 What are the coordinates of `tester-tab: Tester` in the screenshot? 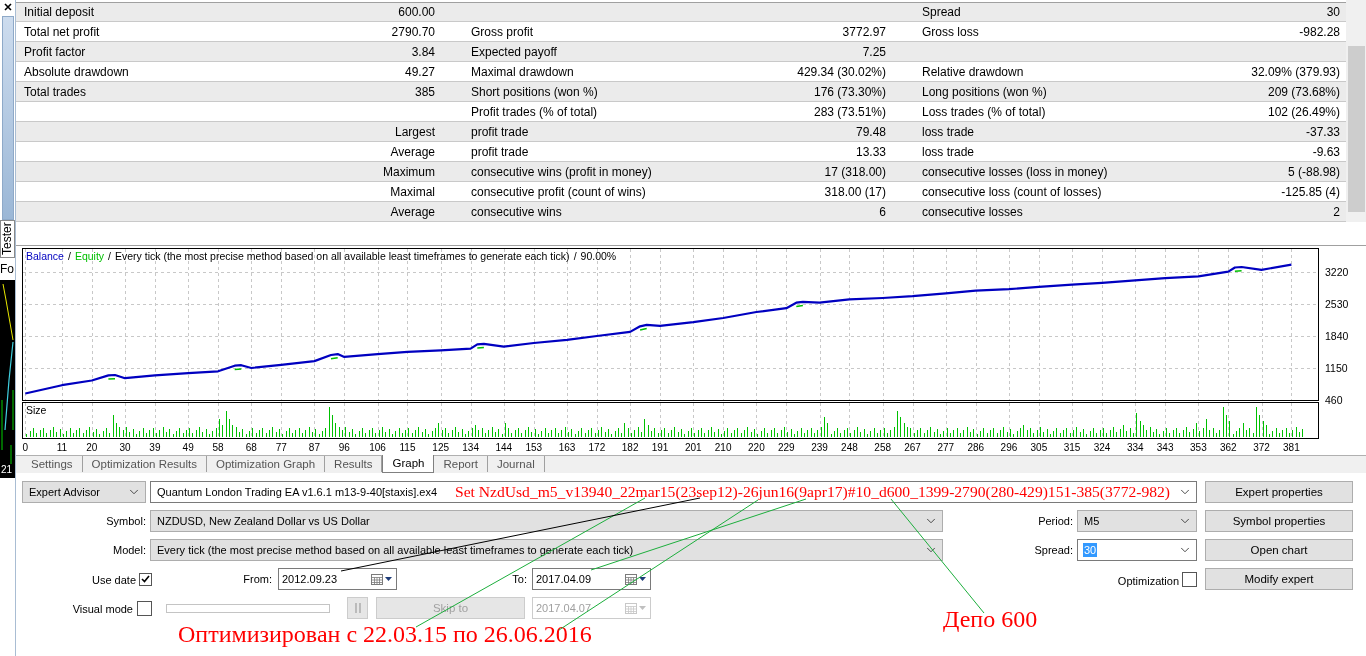 It's located at (7, 239).